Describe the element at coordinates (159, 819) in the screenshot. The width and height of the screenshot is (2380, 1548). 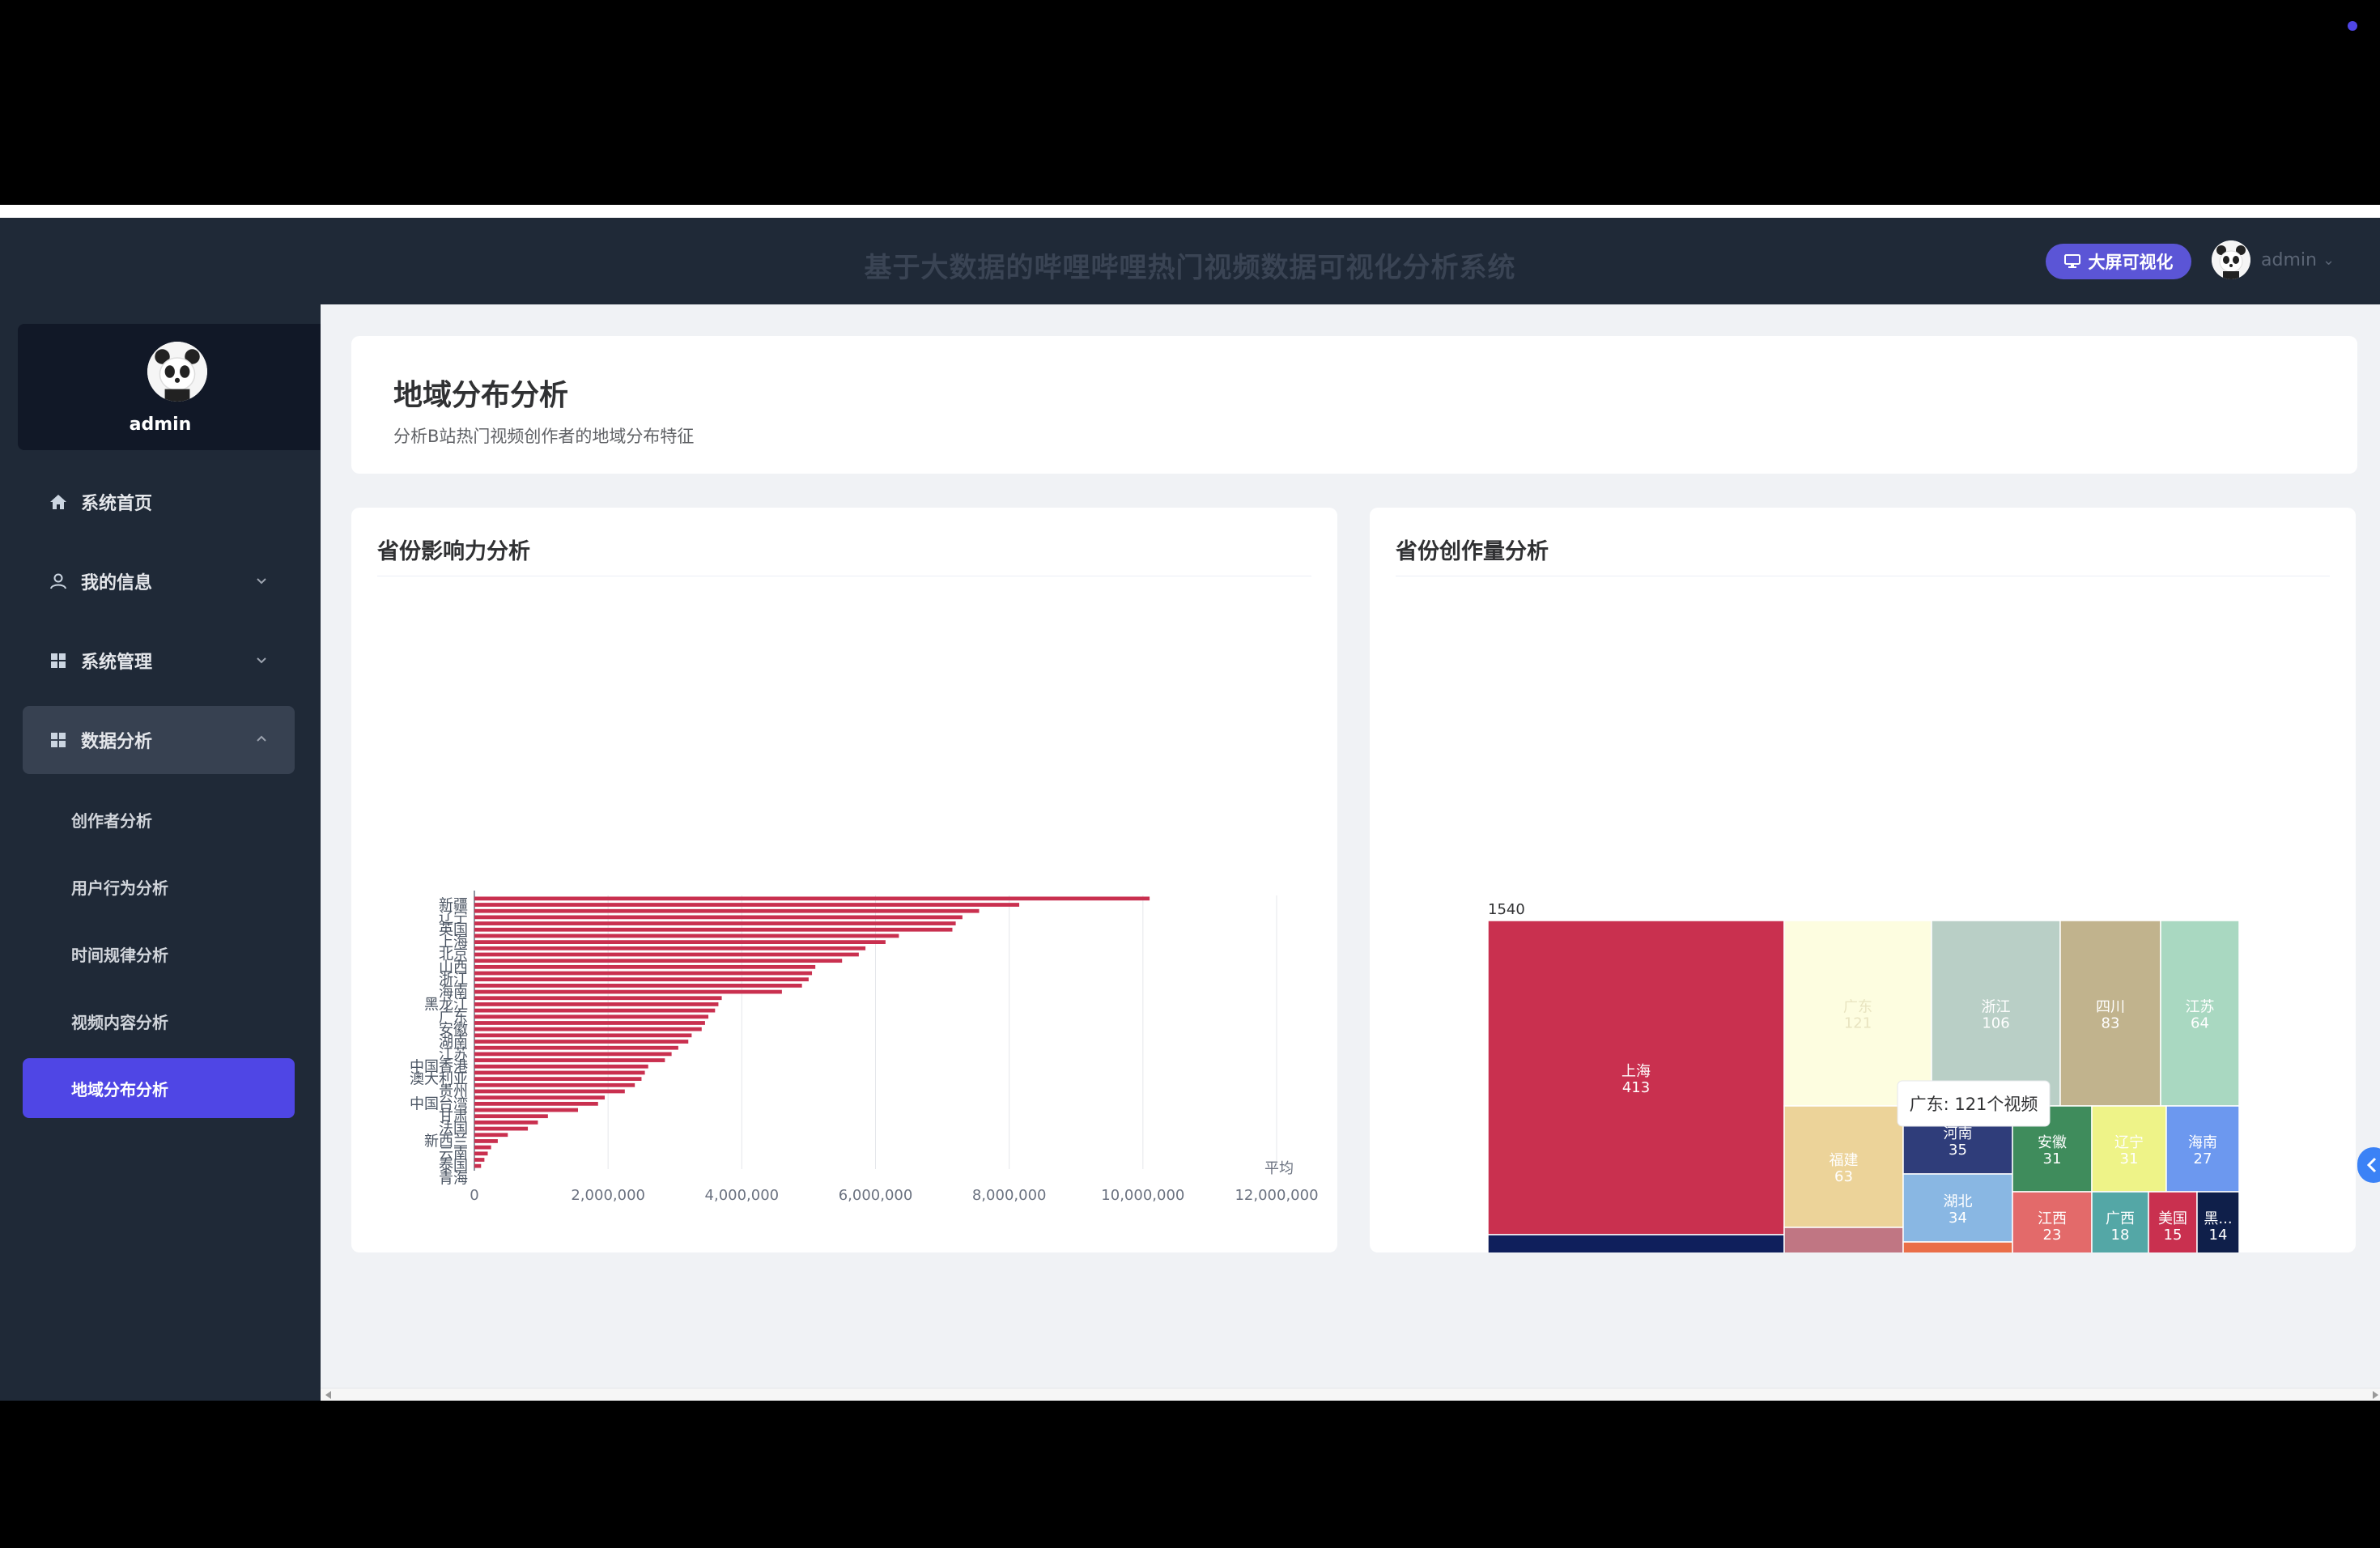
I see `sidebar-subitem-creator-analysis: 创作者分析` at that location.